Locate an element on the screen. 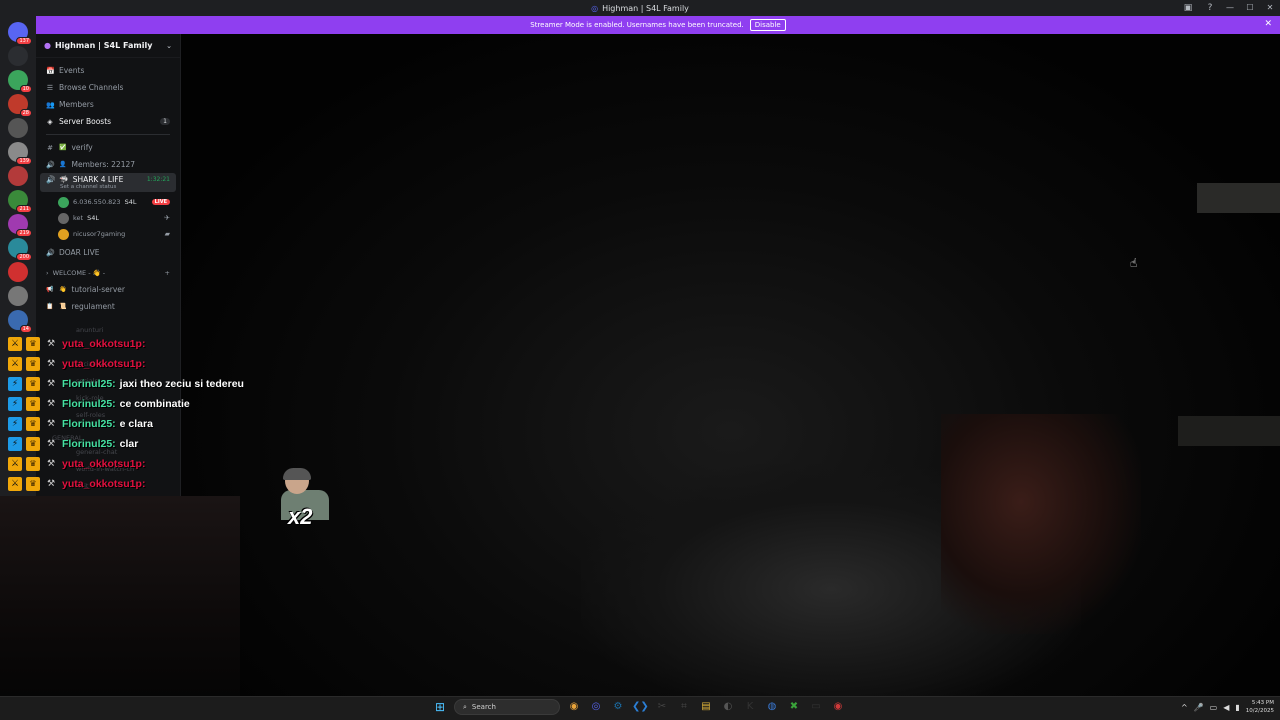 This screenshot has height=720, width=1280. category-label: WELCOME - 👋 - is located at coordinates (79, 273).